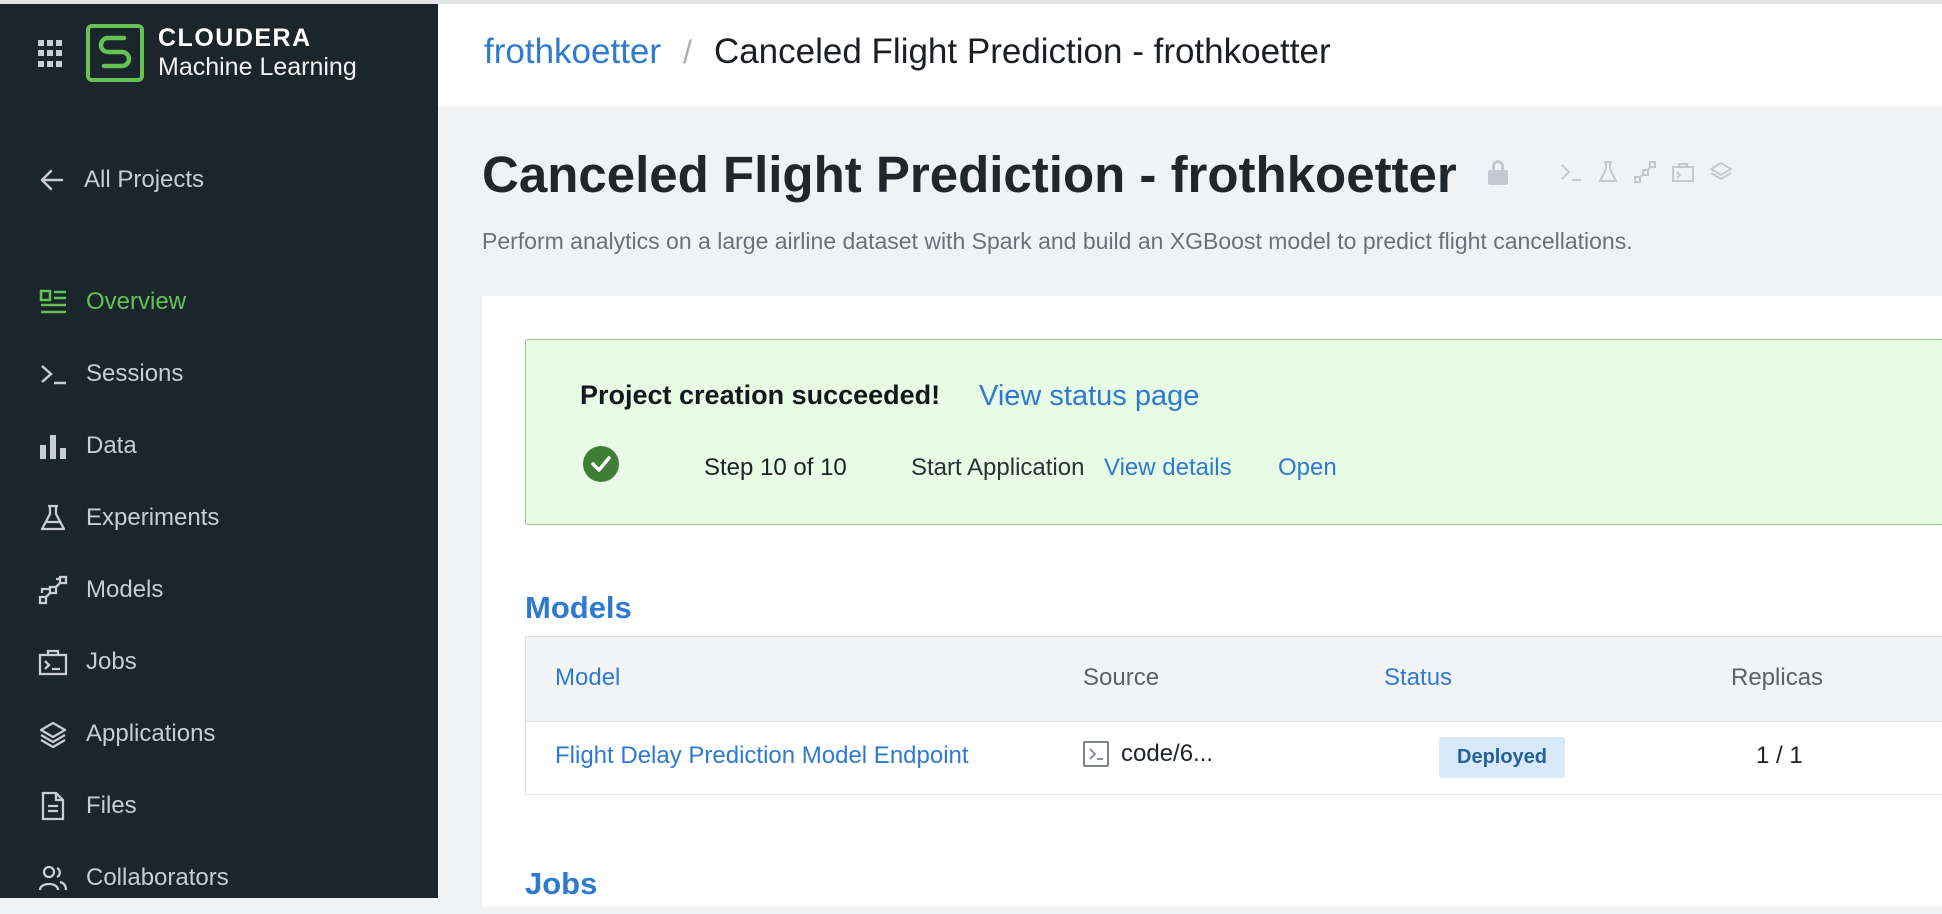  What do you see at coordinates (1089, 396) in the screenshot?
I see `view-status-page-link: View status page` at bounding box center [1089, 396].